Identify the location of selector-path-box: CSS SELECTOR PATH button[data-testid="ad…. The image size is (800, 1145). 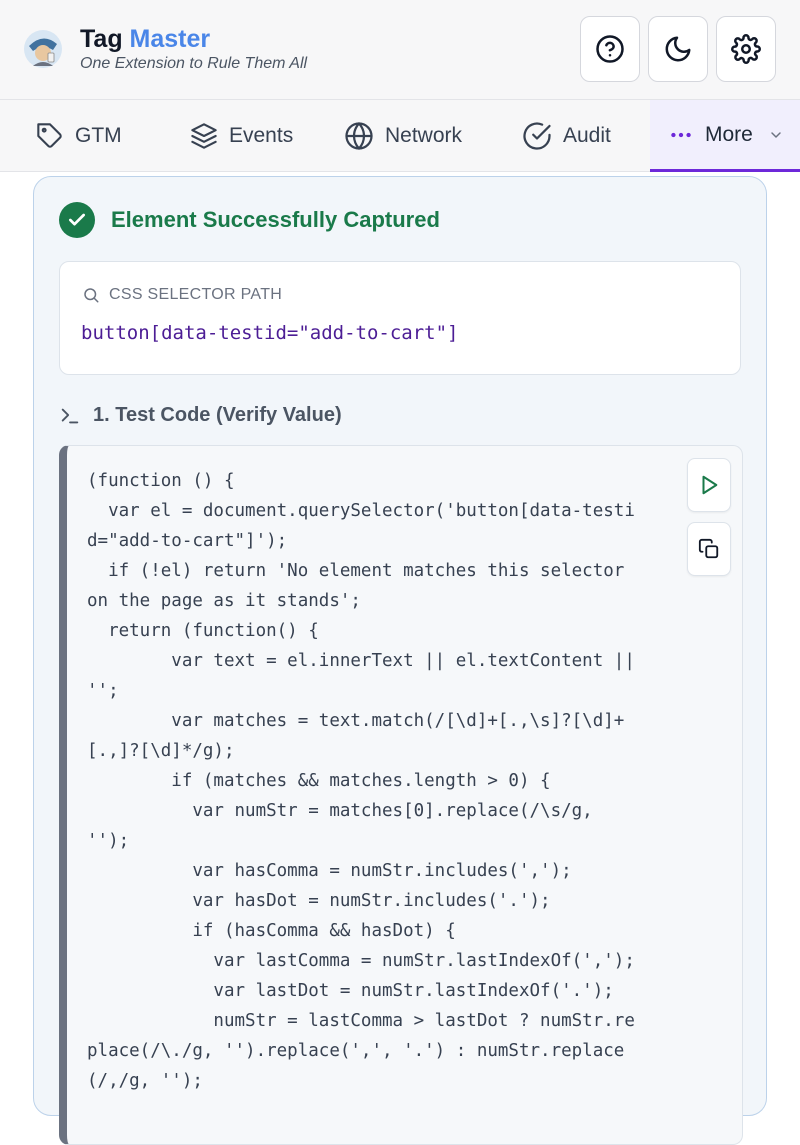
(400, 318).